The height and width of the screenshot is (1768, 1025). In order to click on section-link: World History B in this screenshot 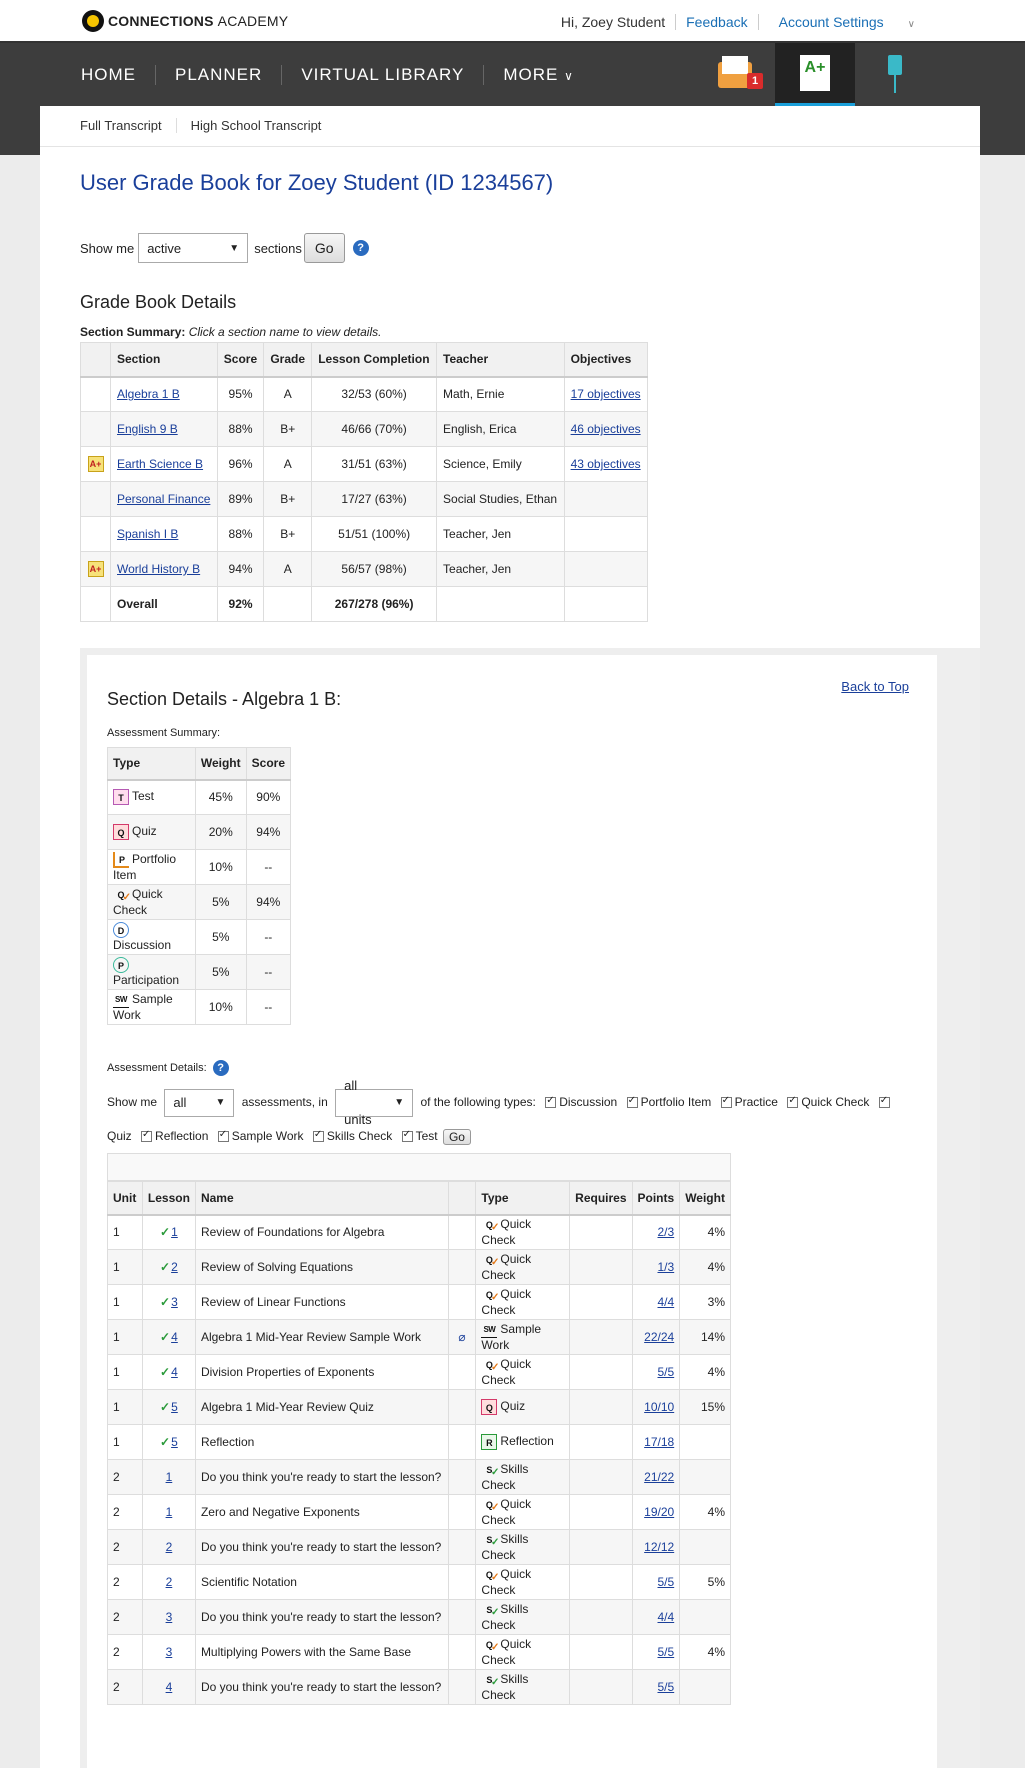, I will do `click(158, 569)`.